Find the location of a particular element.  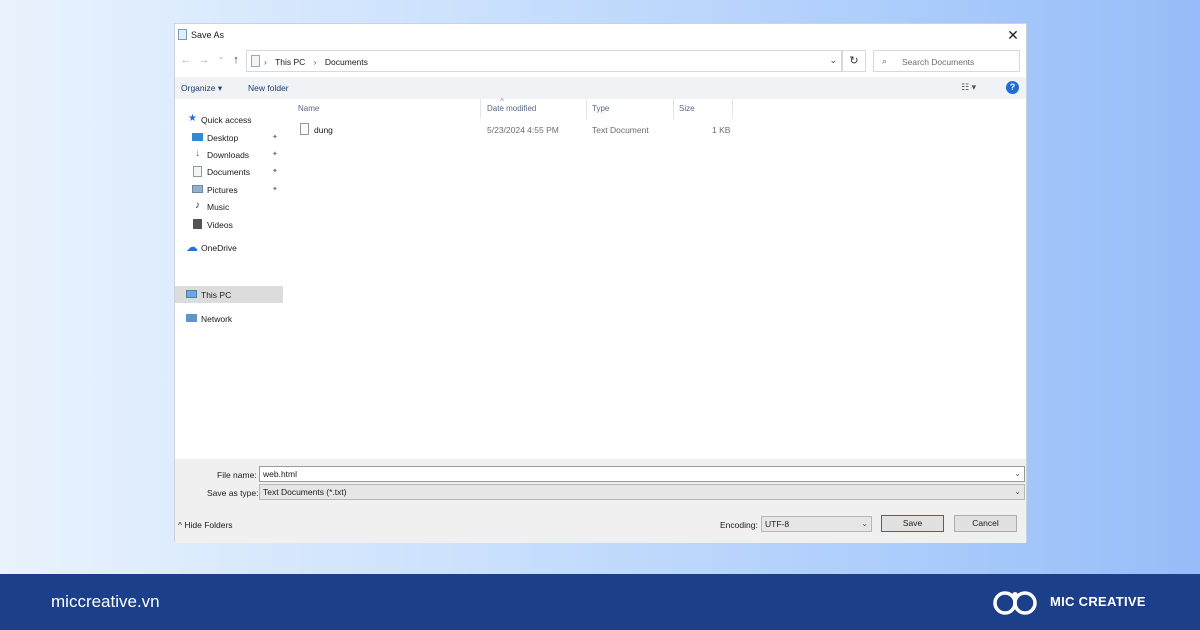

search-input: ⌕ Search Documents is located at coordinates (946, 61).